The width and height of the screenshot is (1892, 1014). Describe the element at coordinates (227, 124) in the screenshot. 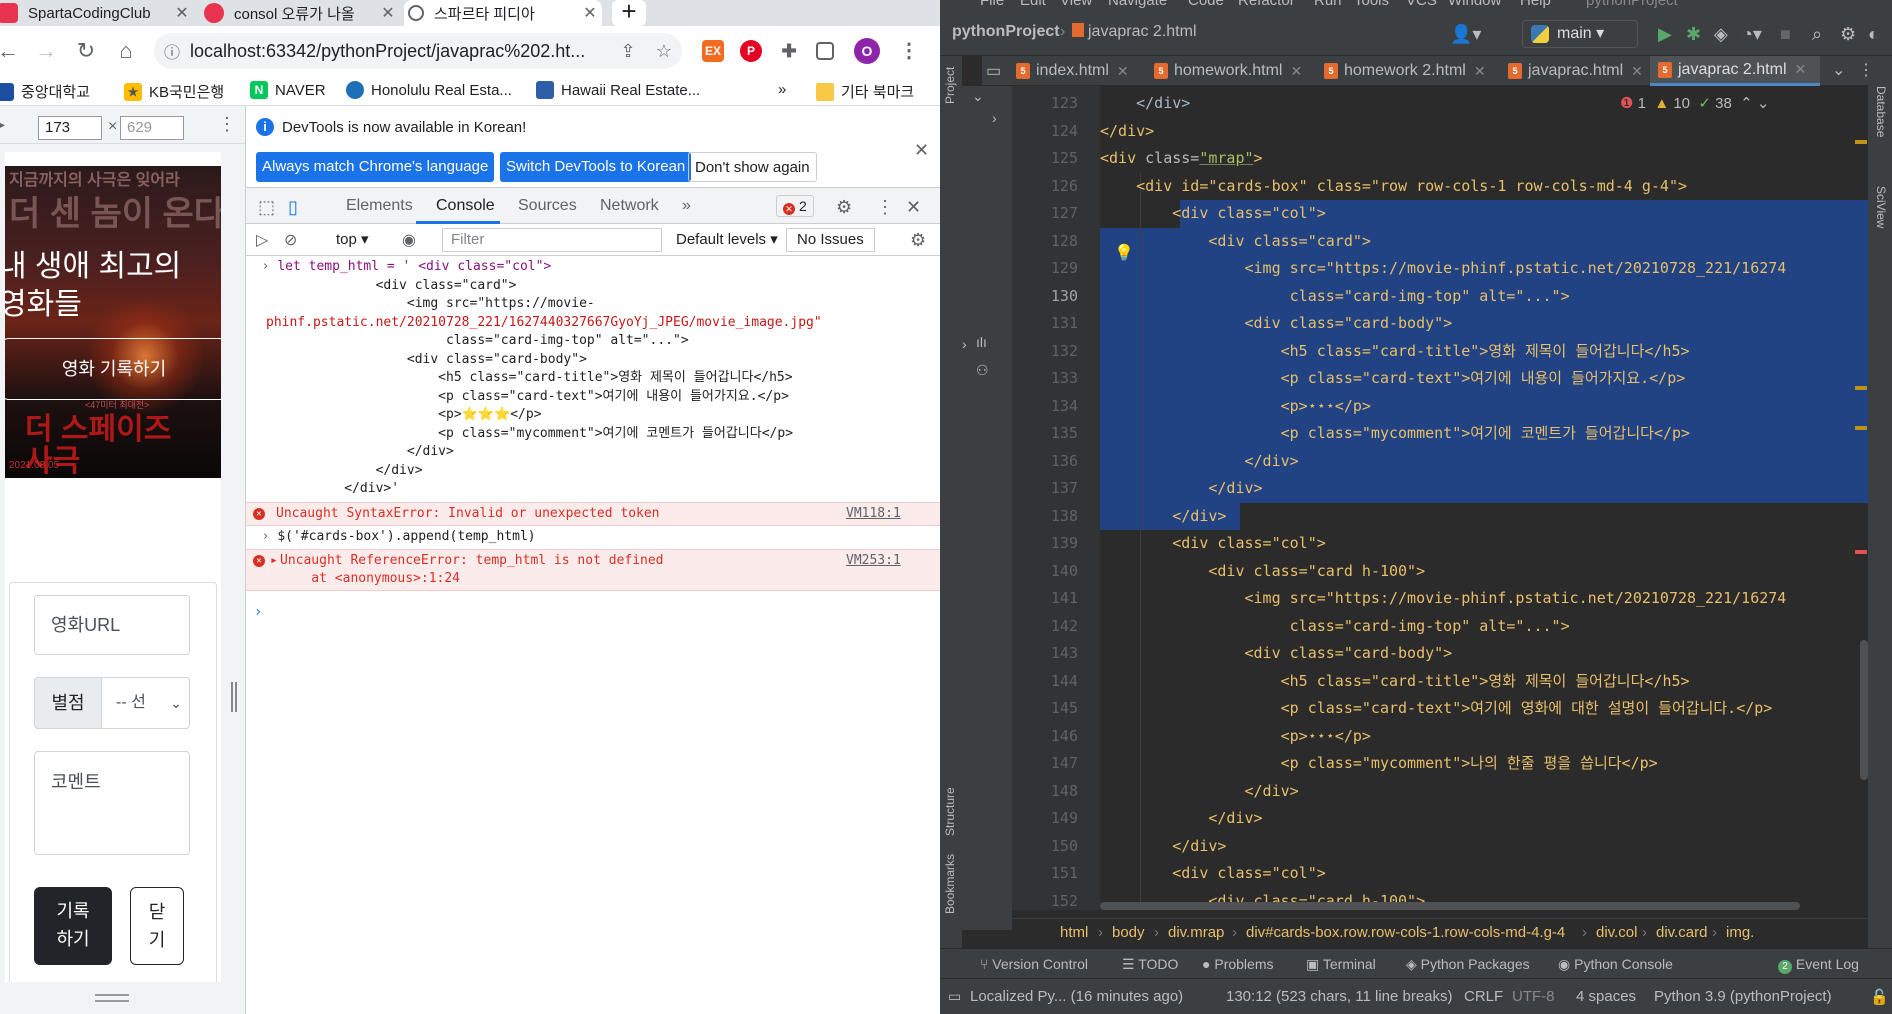

I see `device-menu-icon: ⋮` at that location.